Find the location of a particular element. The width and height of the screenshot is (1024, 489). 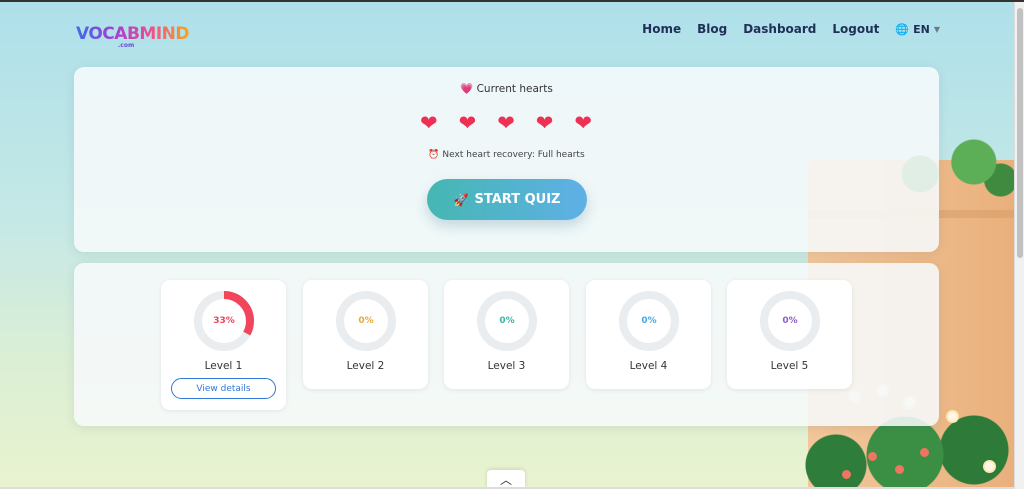

view-details-button: View details is located at coordinates (223, 388).